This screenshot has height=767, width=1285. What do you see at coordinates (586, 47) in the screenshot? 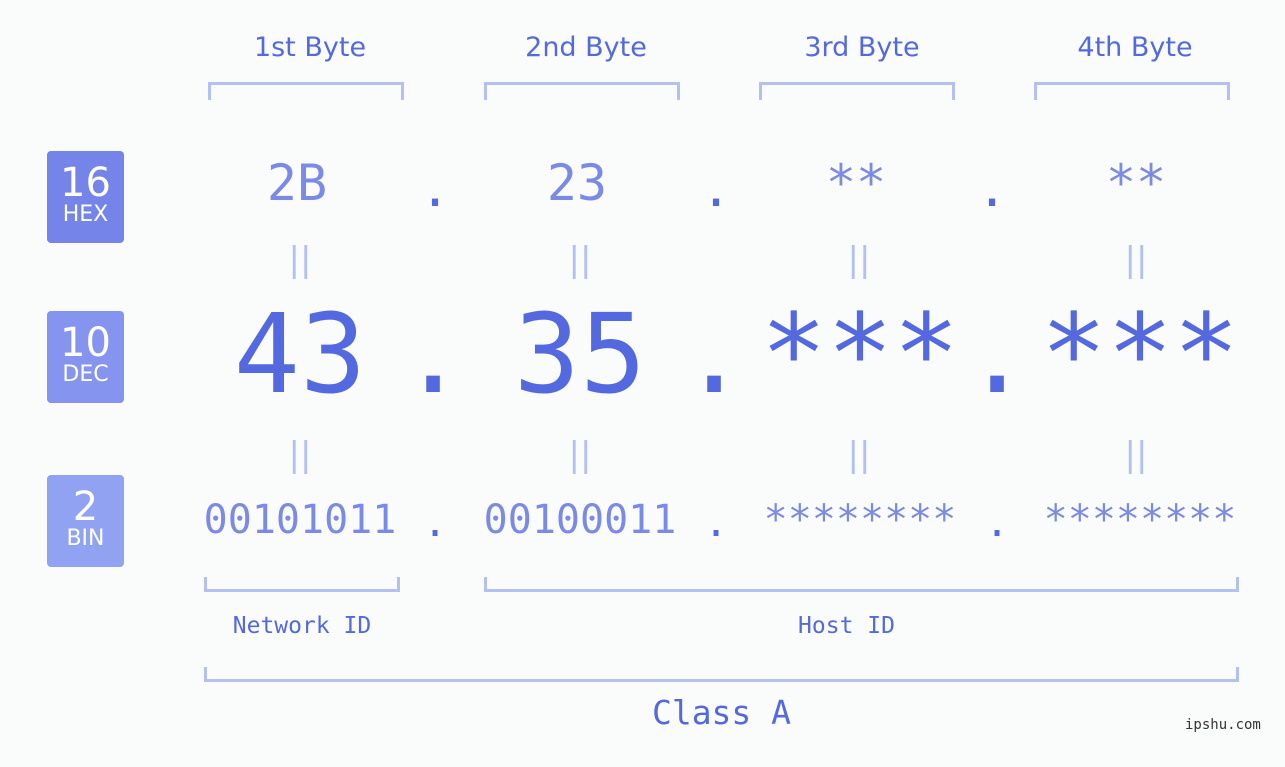
I see `byte-header-2: 2nd Byte` at bounding box center [586, 47].